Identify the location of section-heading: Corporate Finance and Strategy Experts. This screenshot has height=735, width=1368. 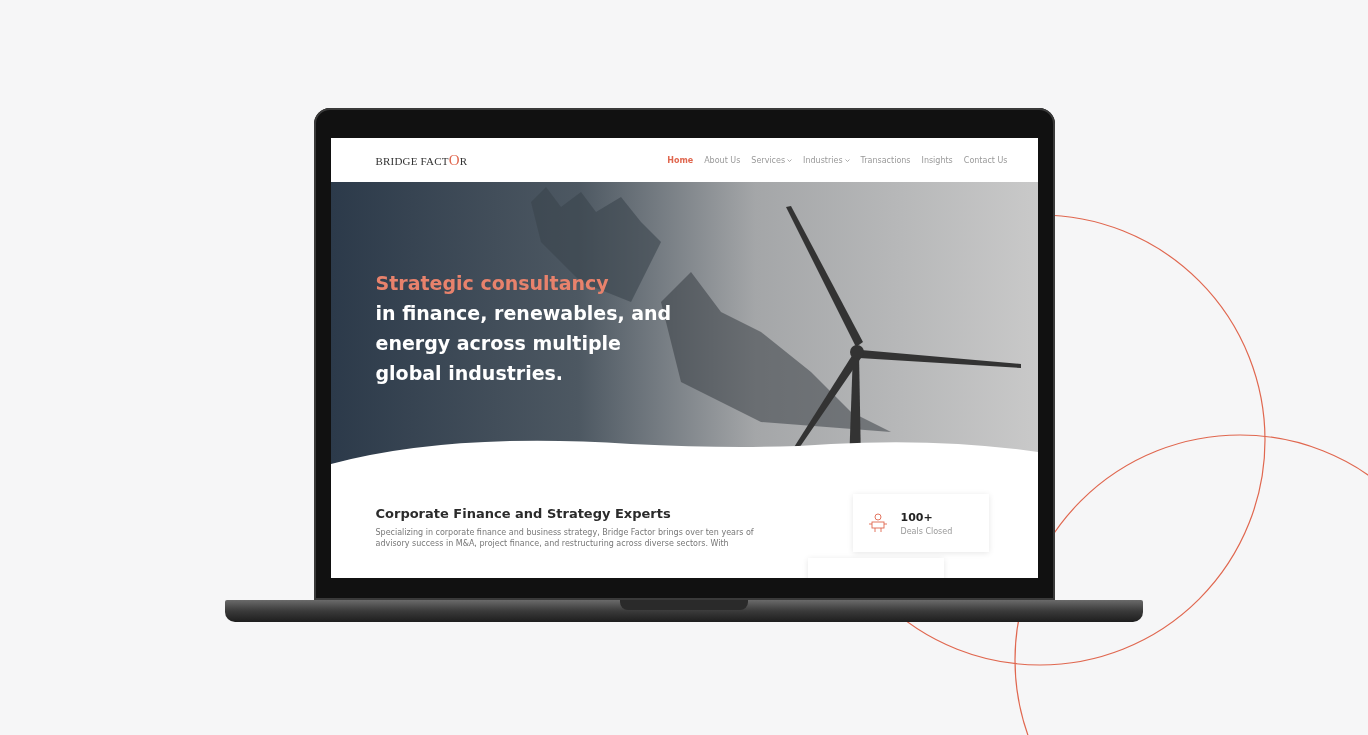
(523, 513).